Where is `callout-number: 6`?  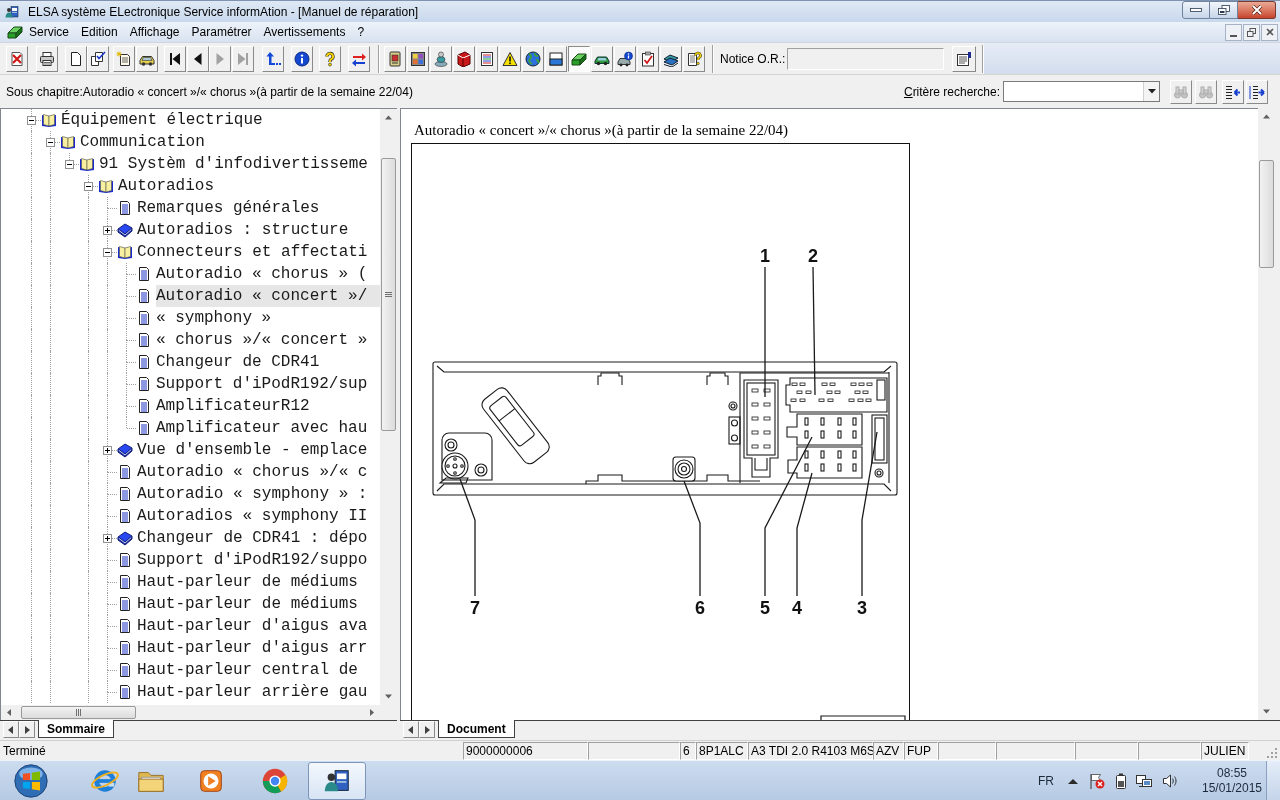
callout-number: 6 is located at coordinates (700, 608).